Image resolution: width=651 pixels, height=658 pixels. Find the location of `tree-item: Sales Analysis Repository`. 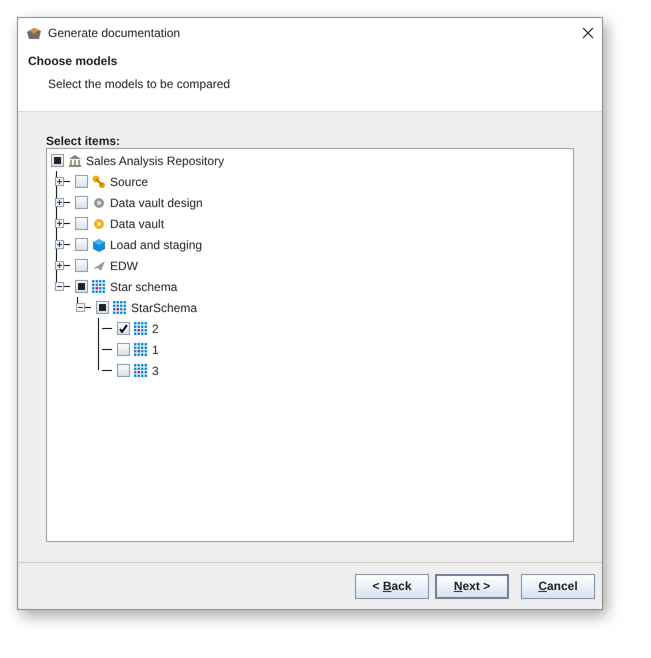

tree-item: Sales Analysis Repository is located at coordinates (155, 161).